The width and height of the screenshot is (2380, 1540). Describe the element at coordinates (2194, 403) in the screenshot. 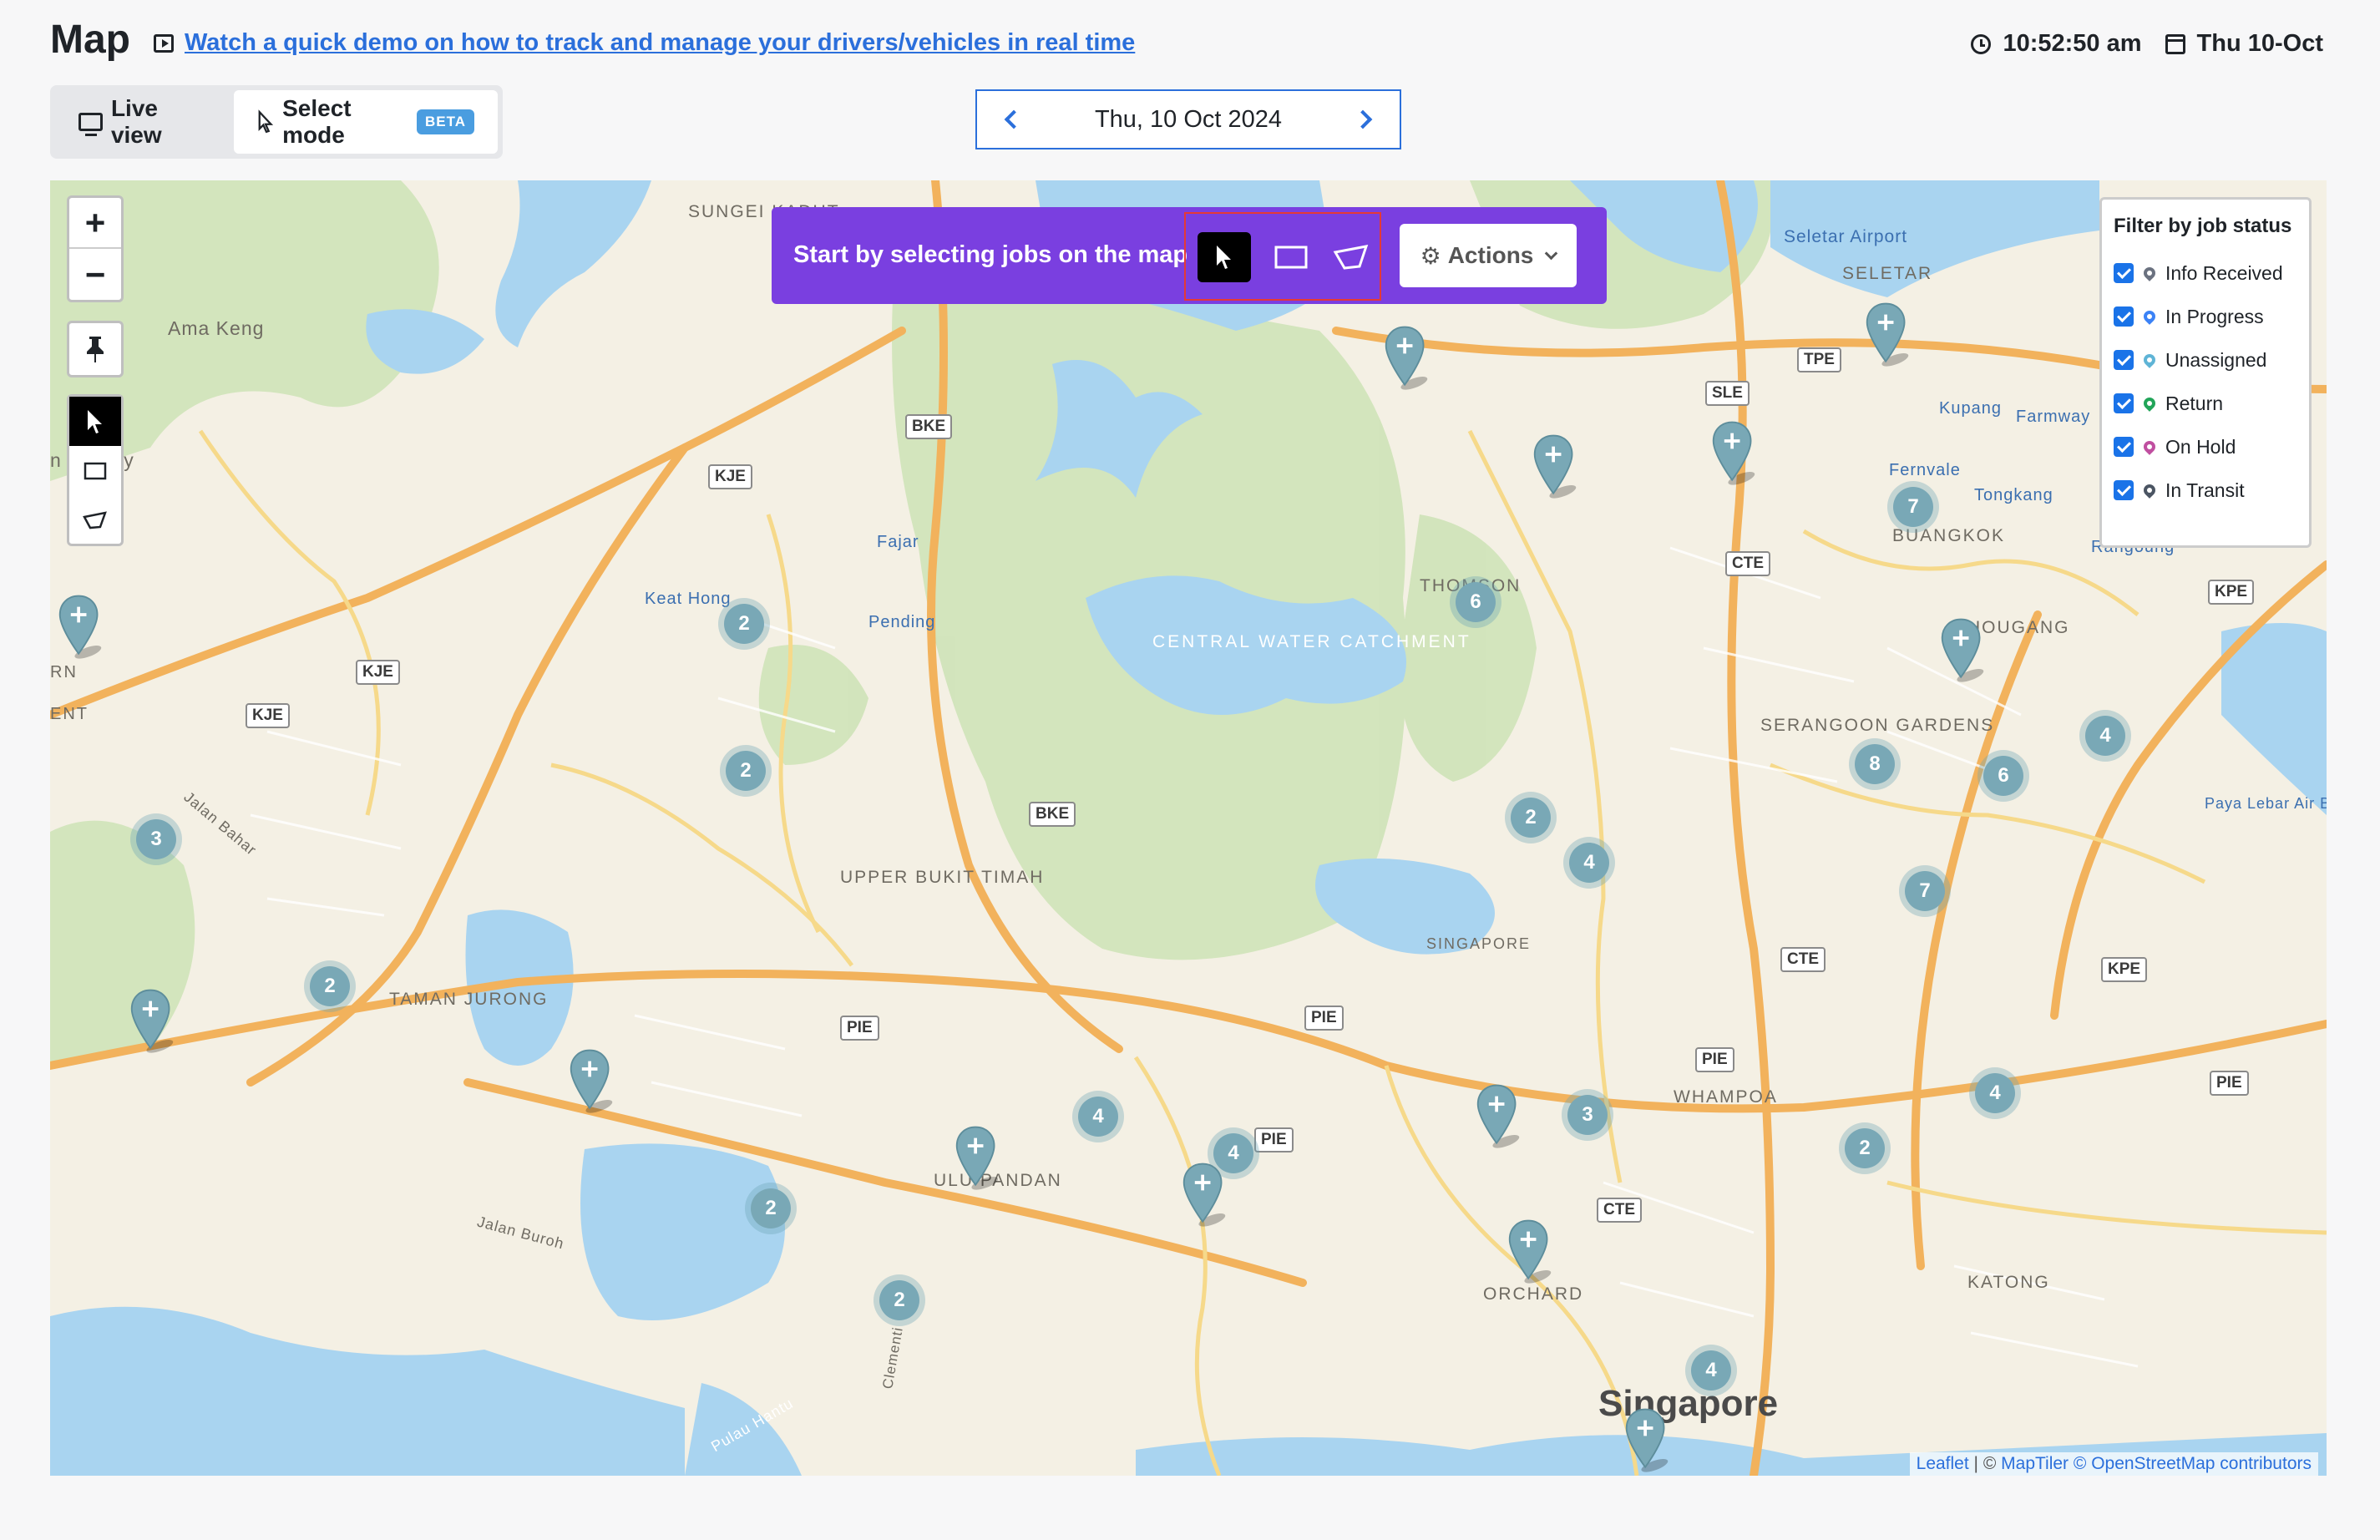

I see `filter-label: Return` at that location.